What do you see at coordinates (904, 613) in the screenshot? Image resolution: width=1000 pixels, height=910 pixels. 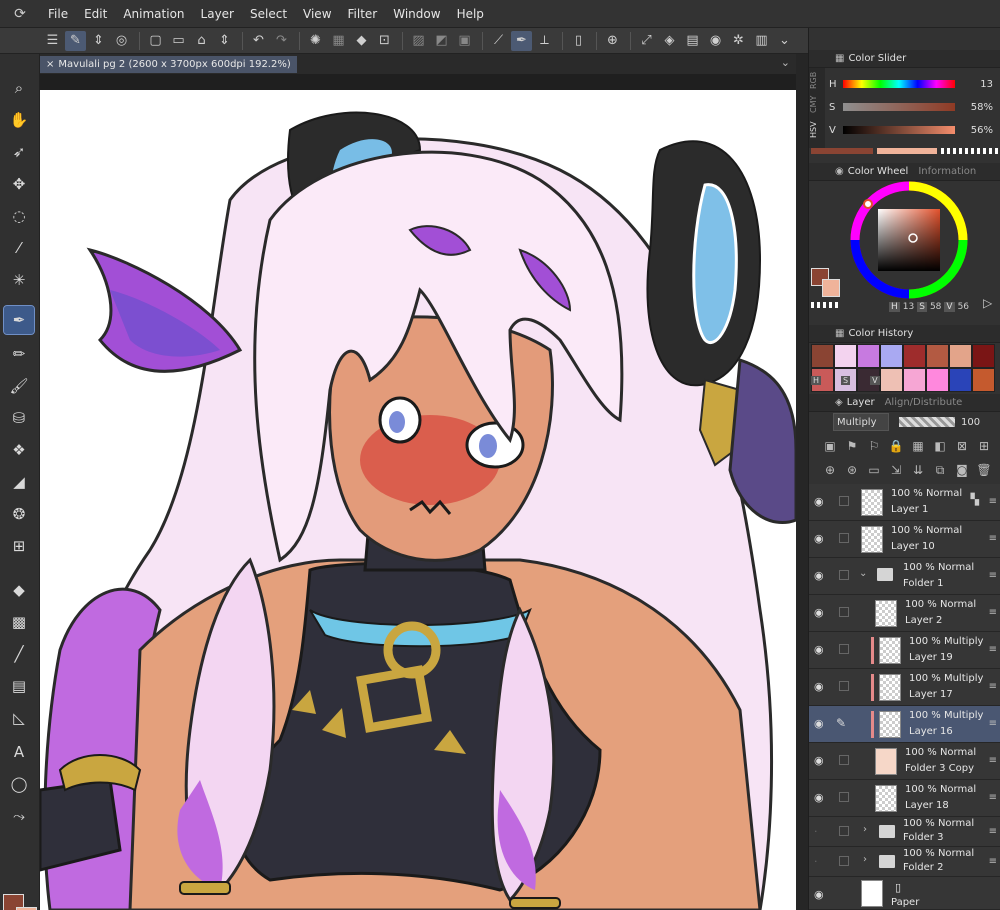 I see `layer-row: ◉ 100 % Normal Layer 2 ≡` at bounding box center [904, 613].